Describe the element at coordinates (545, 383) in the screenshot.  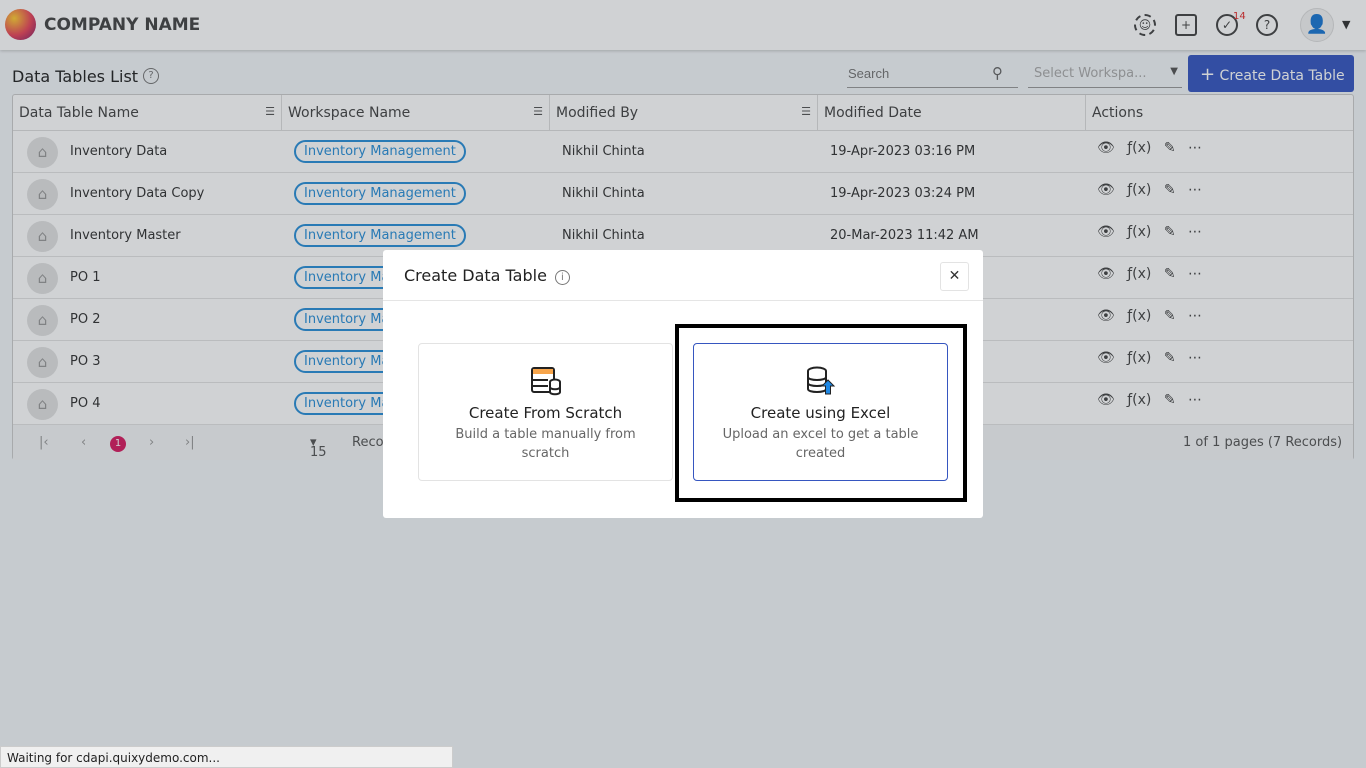
I see `table-database-icon` at that location.